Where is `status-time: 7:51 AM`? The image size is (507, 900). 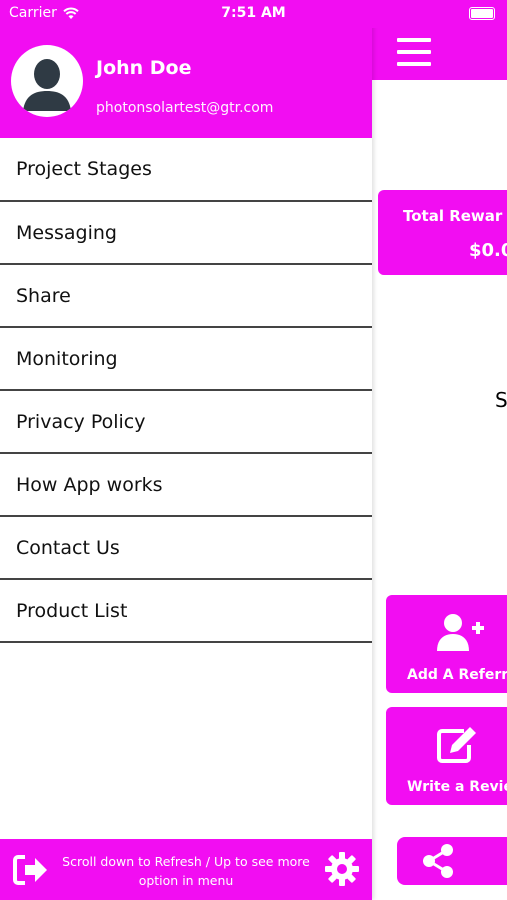
status-time: 7:51 AM is located at coordinates (253, 13).